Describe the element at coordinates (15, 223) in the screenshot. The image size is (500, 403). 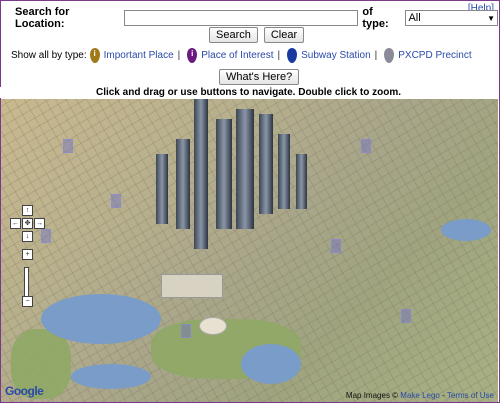
I see `pan-left-button: ←` at that location.